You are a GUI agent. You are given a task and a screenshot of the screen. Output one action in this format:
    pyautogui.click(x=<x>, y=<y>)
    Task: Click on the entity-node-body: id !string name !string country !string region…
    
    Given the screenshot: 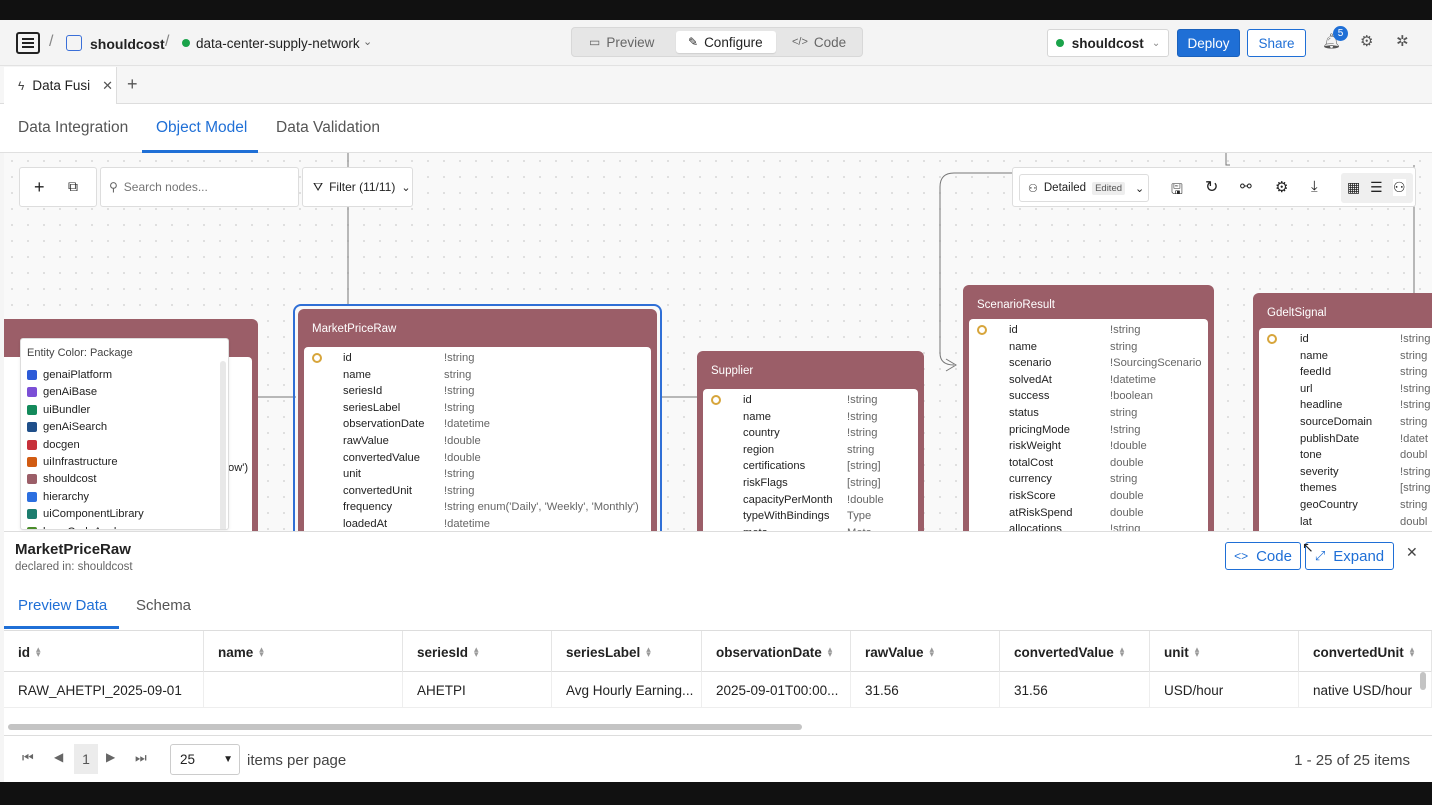 What is the action you would take?
    pyautogui.click(x=810, y=460)
    